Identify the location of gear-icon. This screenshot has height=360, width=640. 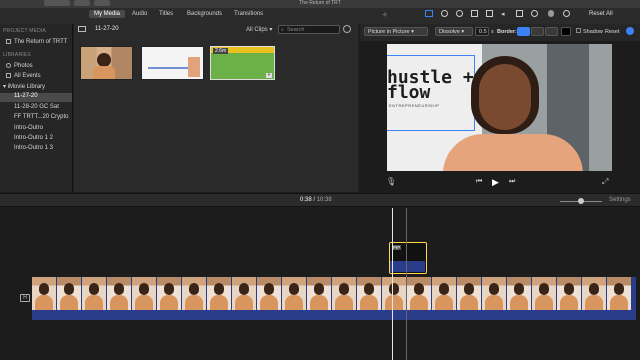
(347, 29).